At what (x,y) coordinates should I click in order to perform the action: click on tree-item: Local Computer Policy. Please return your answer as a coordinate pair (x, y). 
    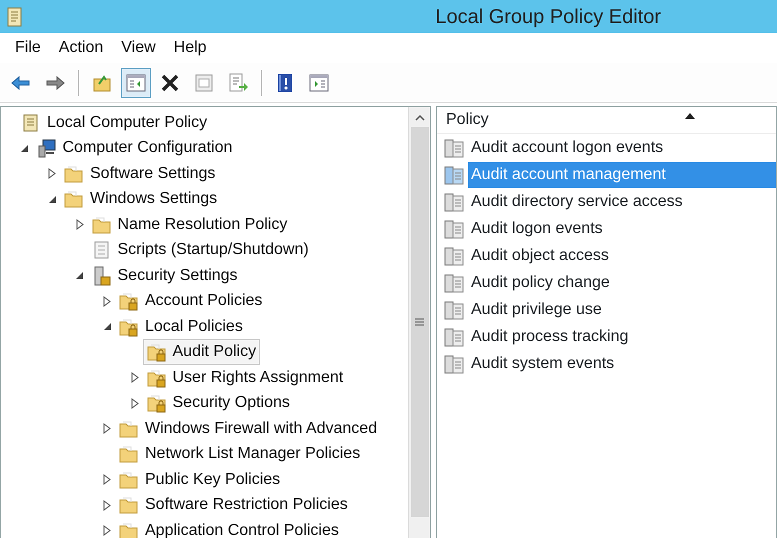
    Looking at the image, I should click on (114, 123).